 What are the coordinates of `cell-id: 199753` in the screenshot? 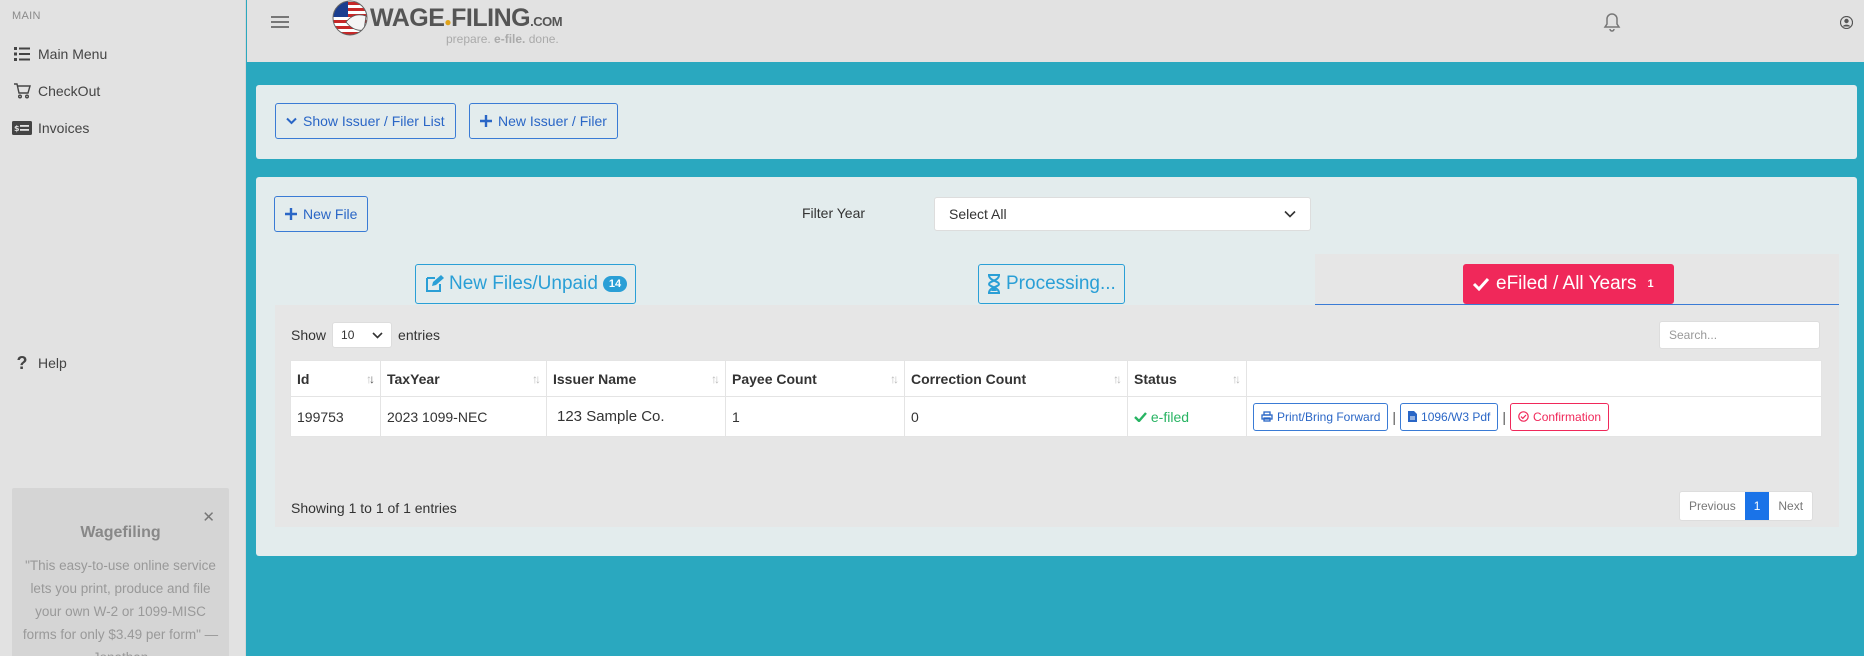 It's located at (335, 416).